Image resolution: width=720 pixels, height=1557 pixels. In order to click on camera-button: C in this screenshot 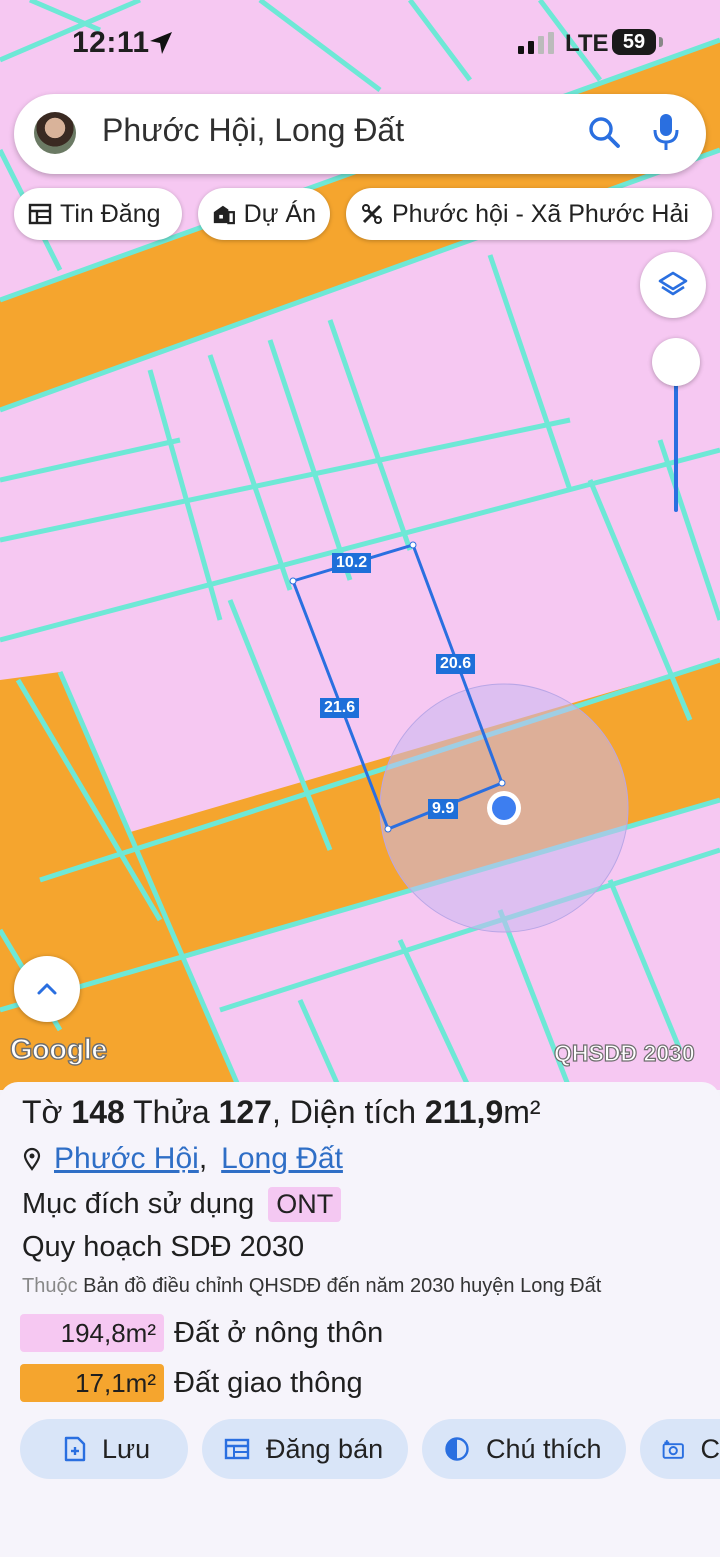, I will do `click(680, 1449)`.